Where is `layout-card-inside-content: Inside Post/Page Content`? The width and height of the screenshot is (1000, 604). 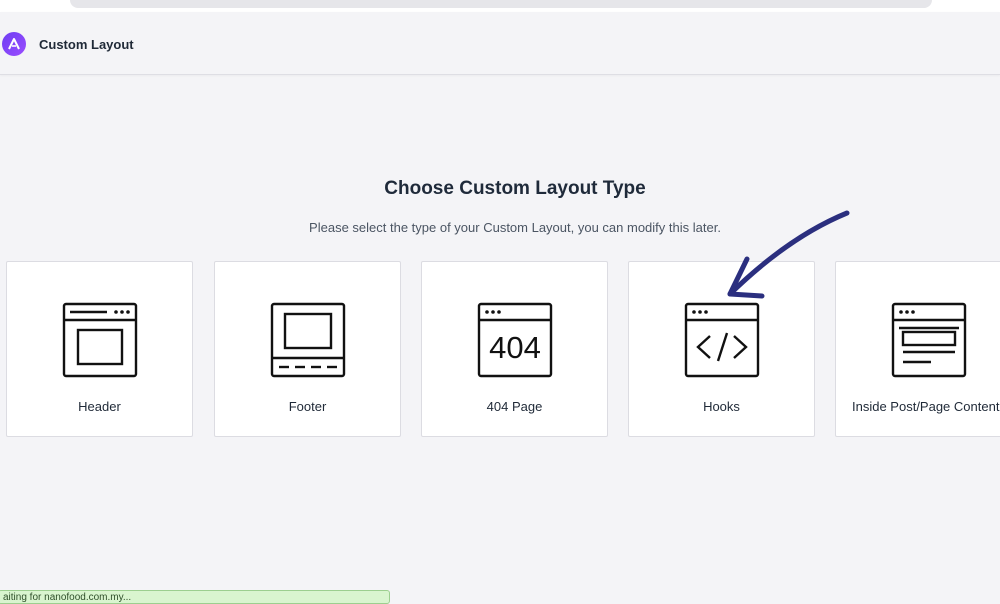 layout-card-inside-content: Inside Post/Page Content is located at coordinates (917, 349).